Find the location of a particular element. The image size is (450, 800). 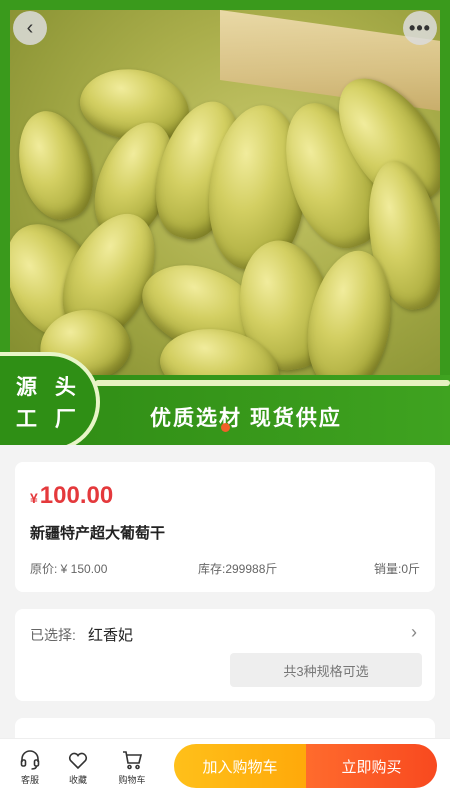

cart-button: 购物车 is located at coordinates (132, 767).